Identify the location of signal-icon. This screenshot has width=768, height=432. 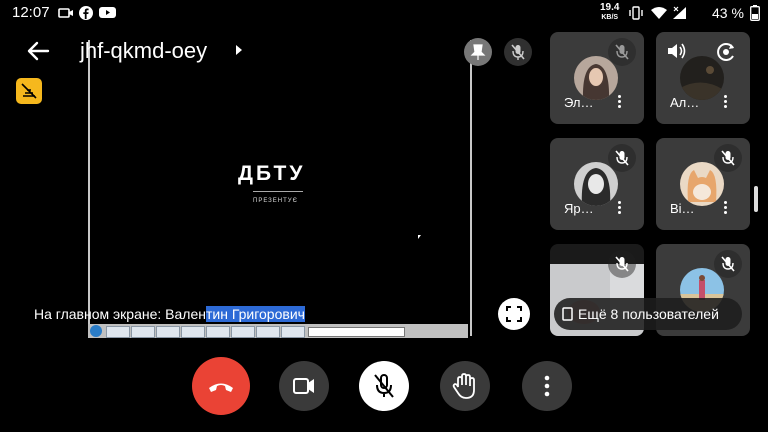
(680, 13).